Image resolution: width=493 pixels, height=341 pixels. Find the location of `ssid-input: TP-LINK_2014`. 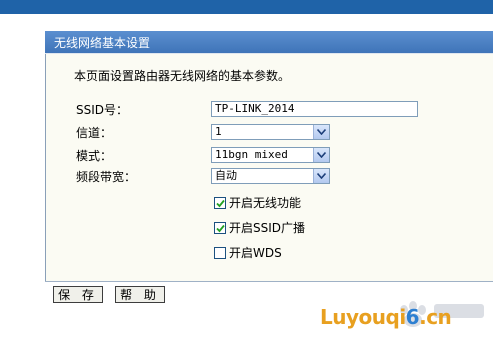

ssid-input: TP-LINK_2014 is located at coordinates (314, 109).